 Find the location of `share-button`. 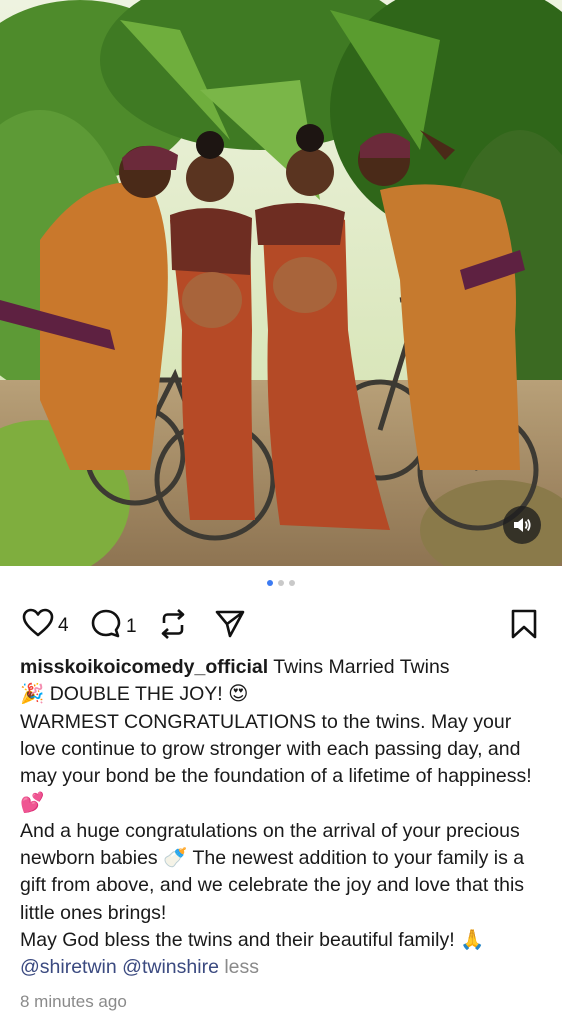

share-button is located at coordinates (230, 626).